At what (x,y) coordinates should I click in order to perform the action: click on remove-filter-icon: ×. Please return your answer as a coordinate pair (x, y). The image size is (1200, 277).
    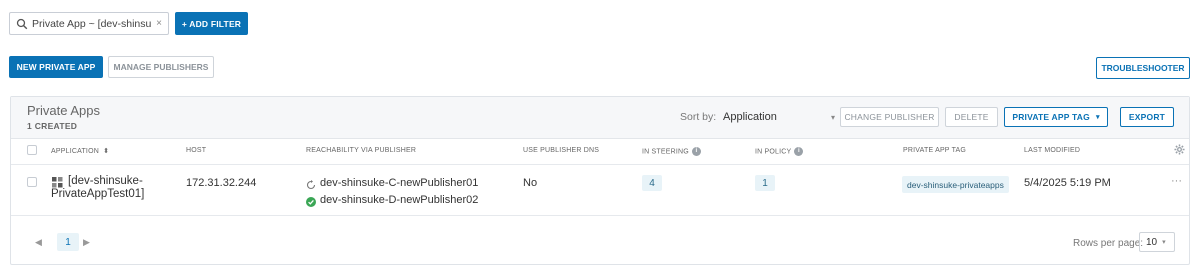
    Looking at the image, I should click on (159, 23).